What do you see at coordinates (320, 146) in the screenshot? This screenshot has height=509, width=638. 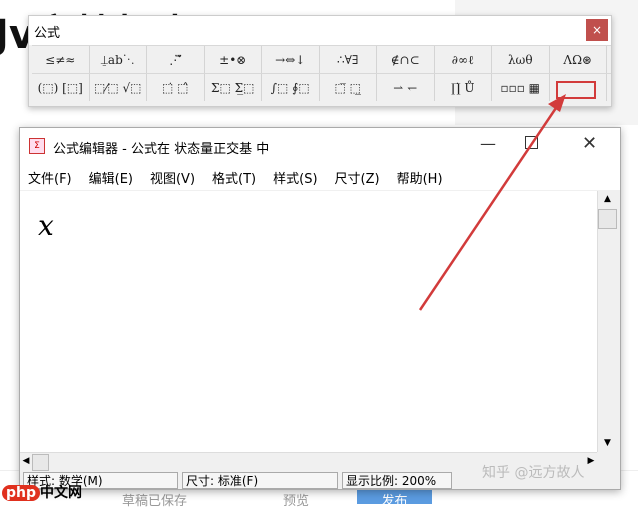 I see `editor-titlebar: Σ 公式编辑器 - 公式在 状态量正交基 中 — ✕` at bounding box center [320, 146].